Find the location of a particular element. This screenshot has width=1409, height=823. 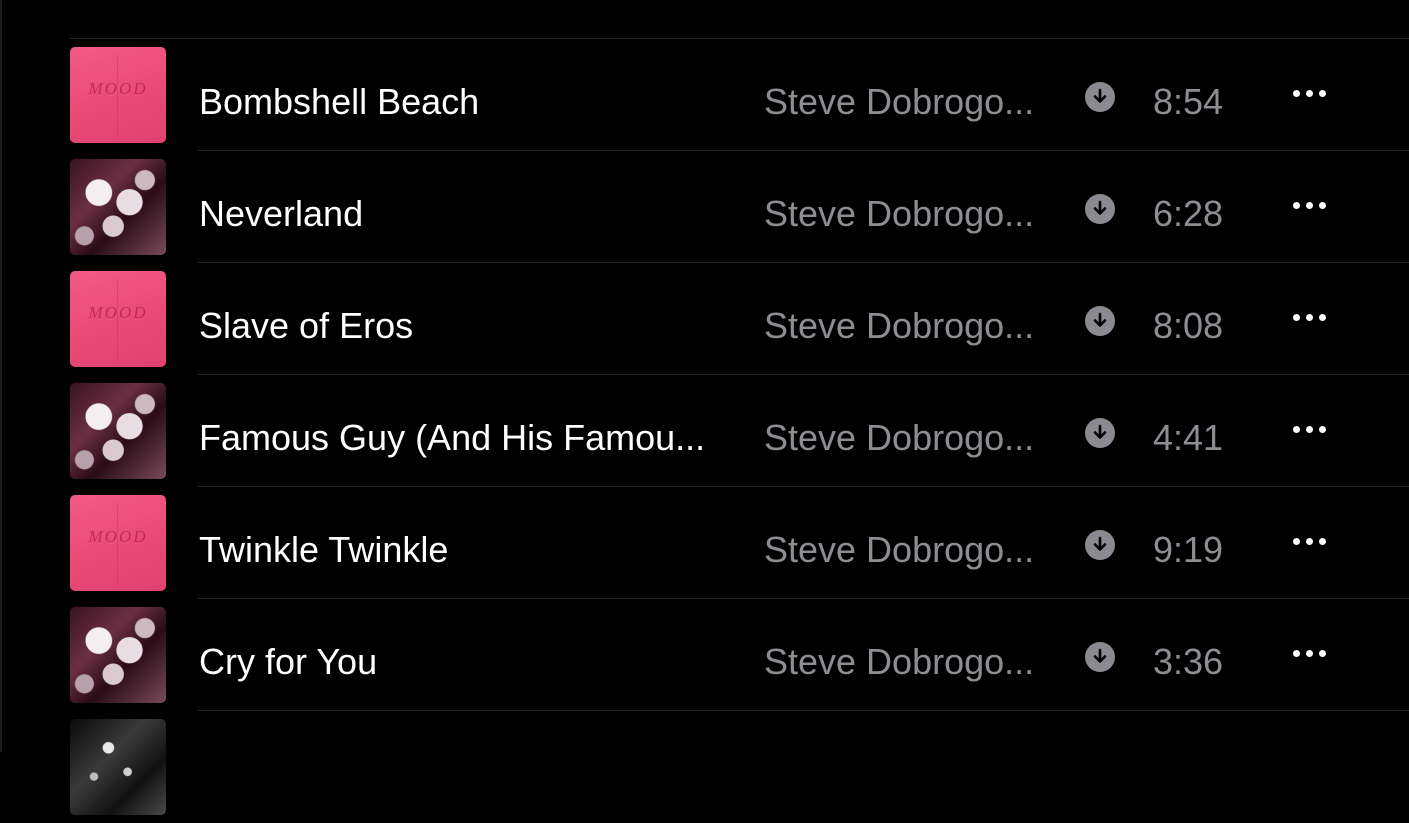

track-row-partial is located at coordinates (704, 767).